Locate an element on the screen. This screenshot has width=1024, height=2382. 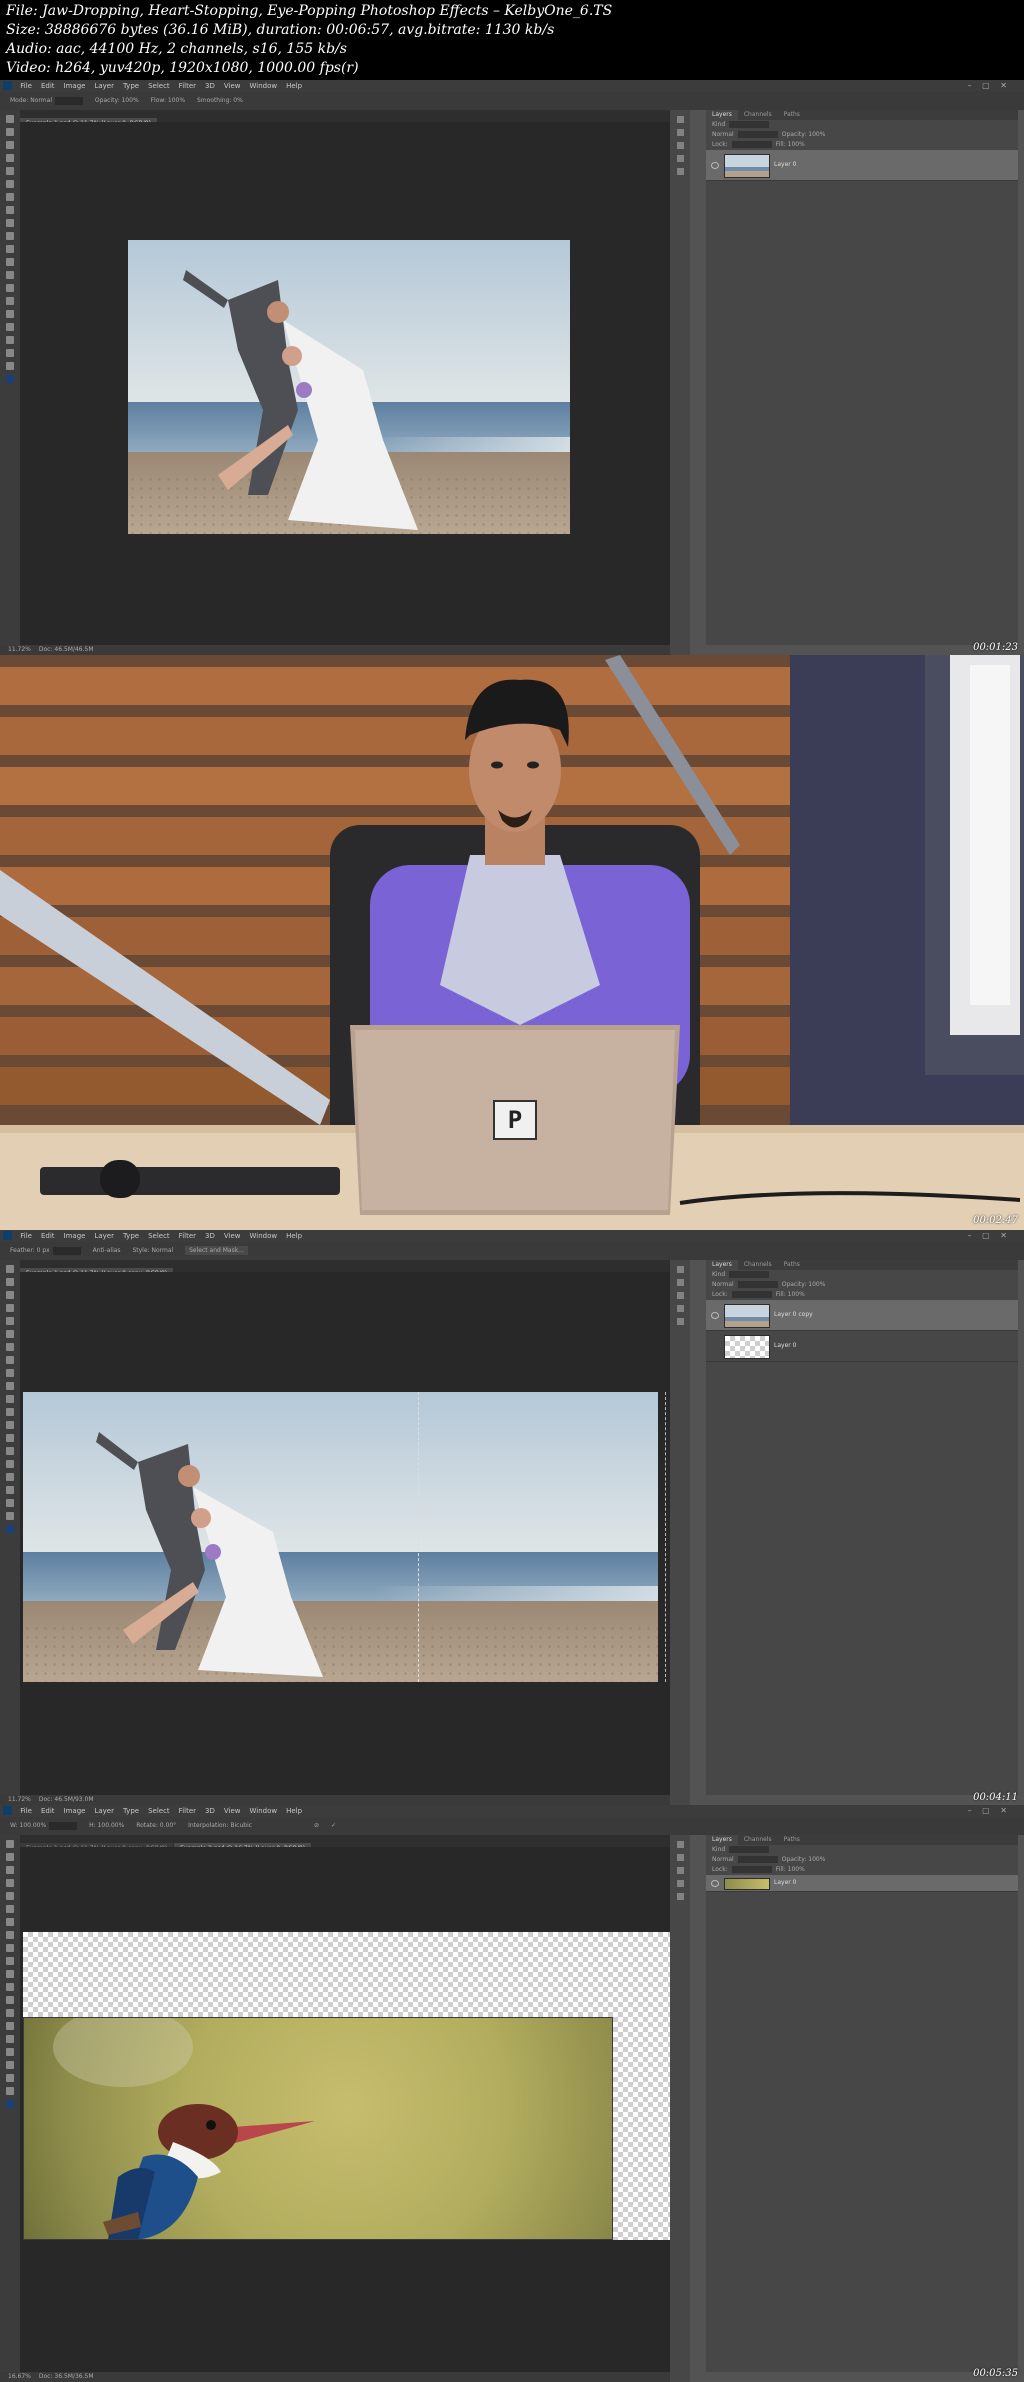
adjustments-panel-icon is located at coordinates (680, 158).